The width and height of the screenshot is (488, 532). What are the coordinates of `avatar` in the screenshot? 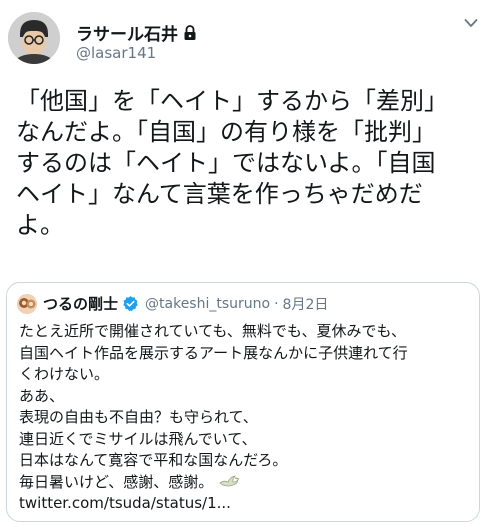 It's located at (34, 38).